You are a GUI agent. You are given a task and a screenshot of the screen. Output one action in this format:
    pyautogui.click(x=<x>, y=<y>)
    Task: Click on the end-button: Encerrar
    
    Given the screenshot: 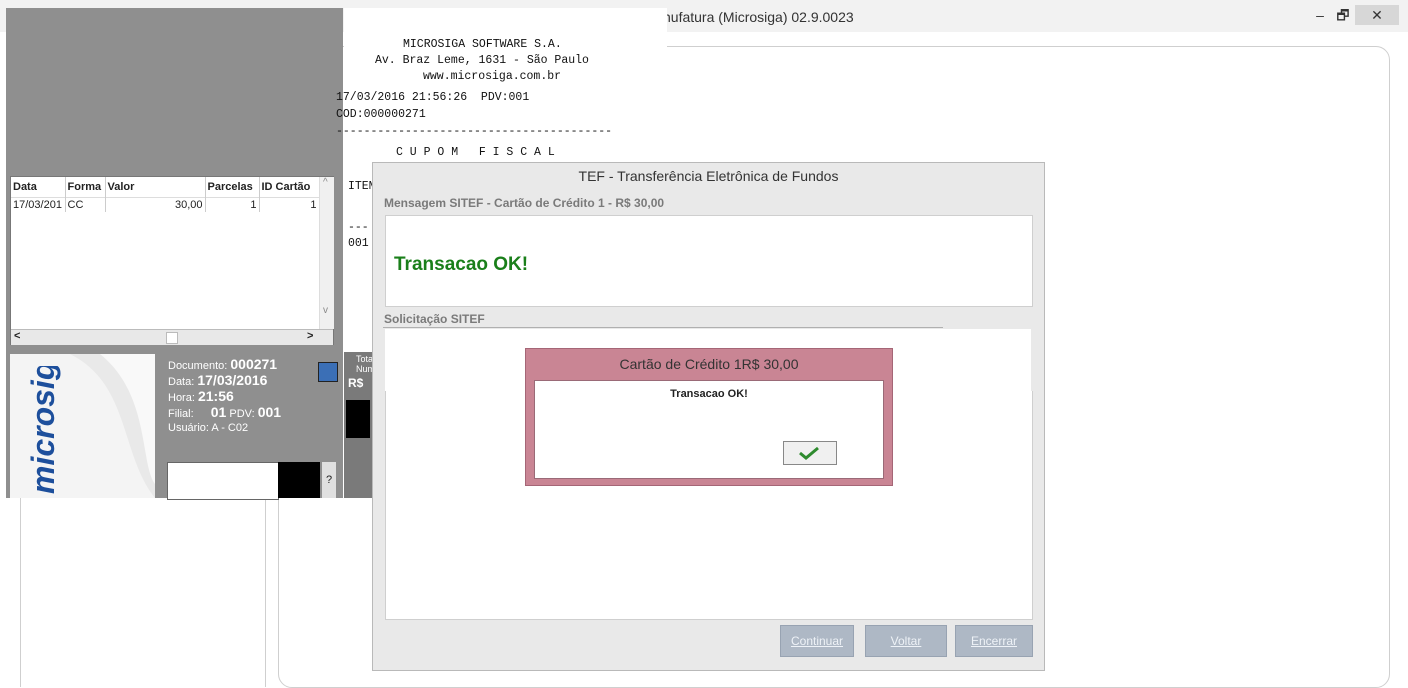 What is the action you would take?
    pyautogui.click(x=994, y=641)
    